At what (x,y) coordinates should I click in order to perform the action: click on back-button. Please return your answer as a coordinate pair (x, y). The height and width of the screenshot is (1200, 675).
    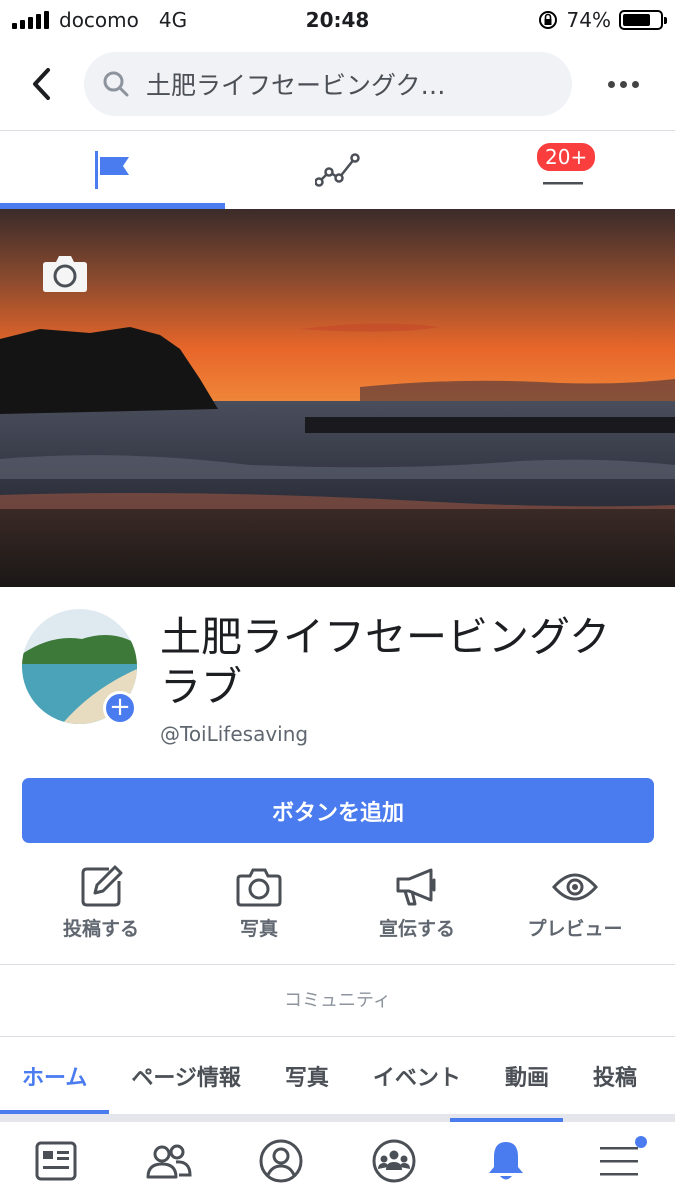
    Looking at the image, I should click on (42, 84).